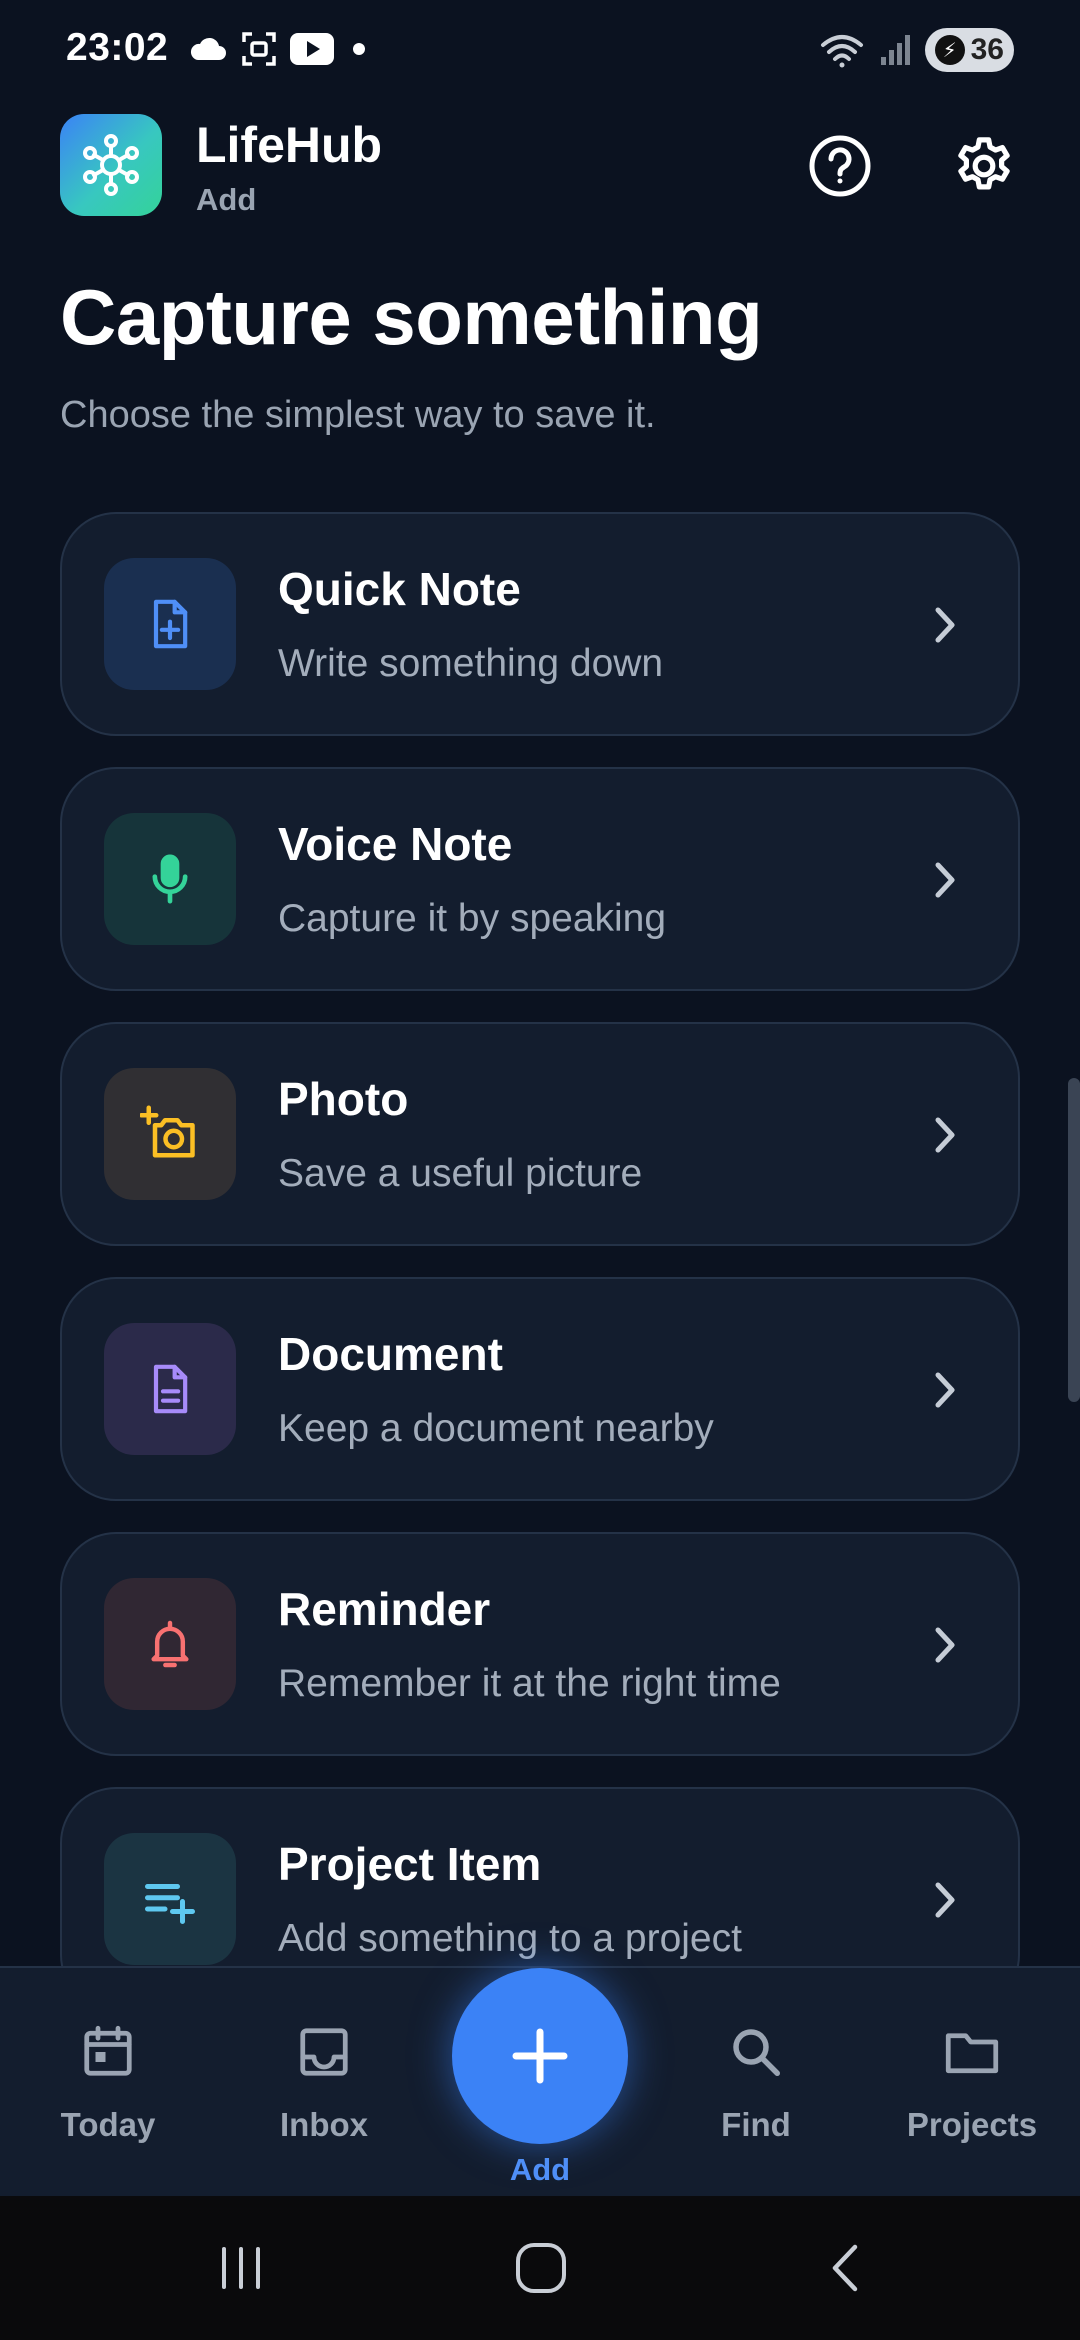  I want to click on nav-item-find: Find, so click(756, 2083).